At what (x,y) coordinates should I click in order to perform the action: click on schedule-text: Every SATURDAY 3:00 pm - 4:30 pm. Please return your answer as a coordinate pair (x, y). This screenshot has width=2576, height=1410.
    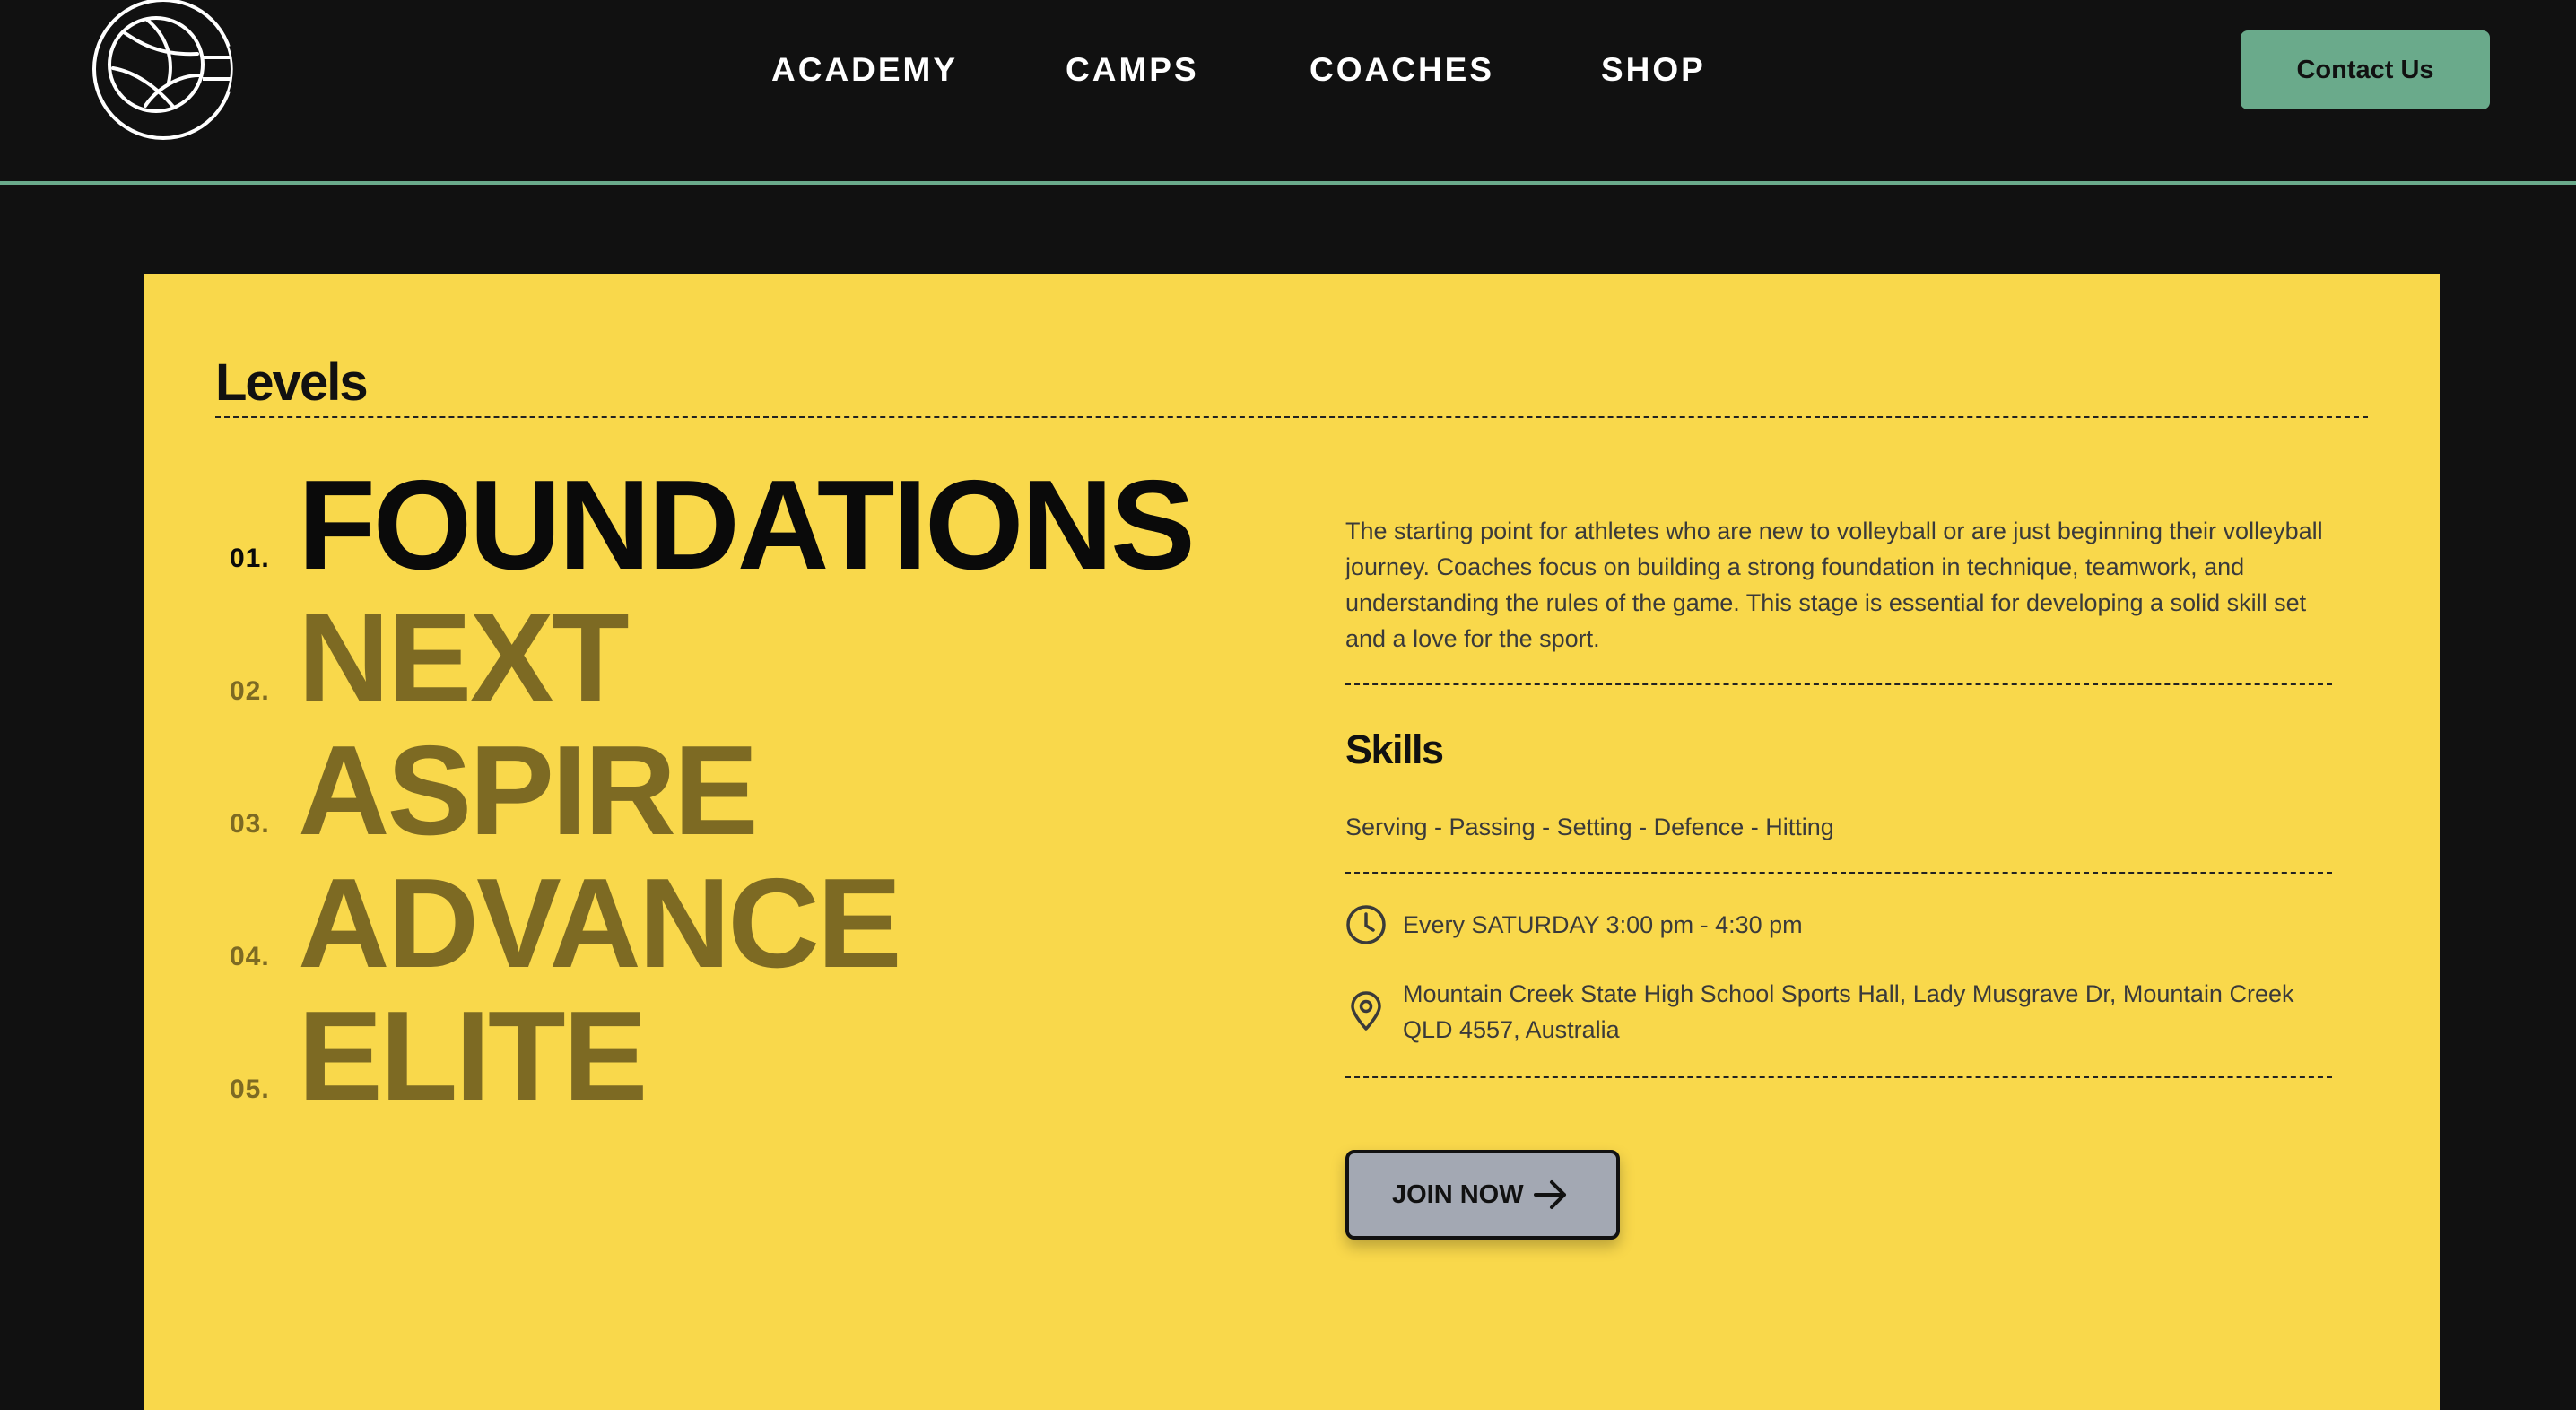
    Looking at the image, I should click on (1603, 925).